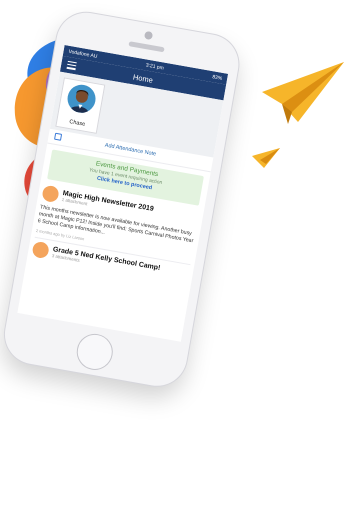 Image resolution: width=344 pixels, height=513 pixels. What do you see at coordinates (155, 66) in the screenshot?
I see `clock-label: 3:21 pm` at bounding box center [155, 66].